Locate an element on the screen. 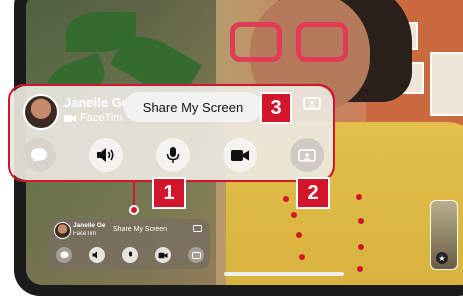  speaker-button-small is located at coordinates (97, 255).